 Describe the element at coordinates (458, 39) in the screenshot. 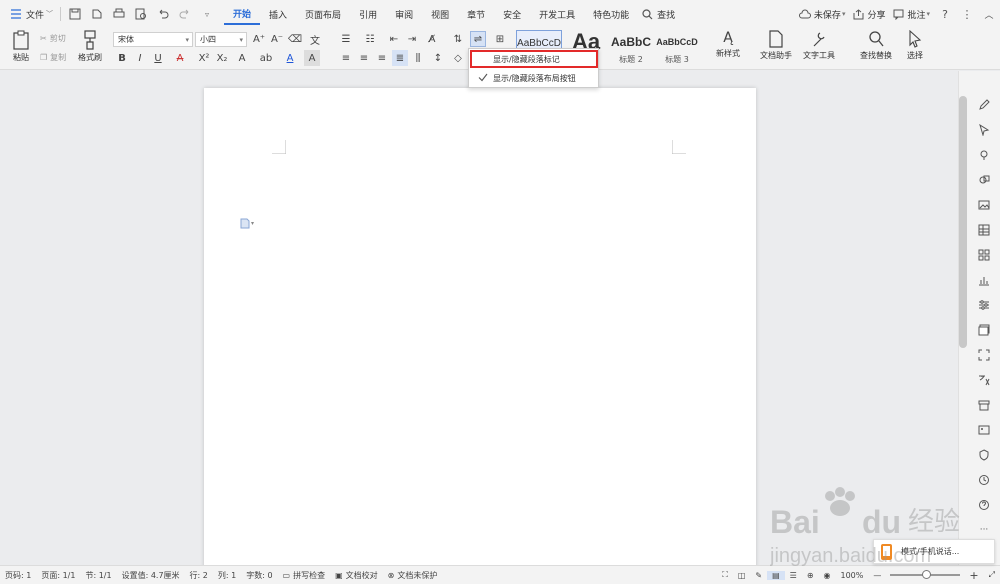

I see `sort-icon: ⇅` at that location.